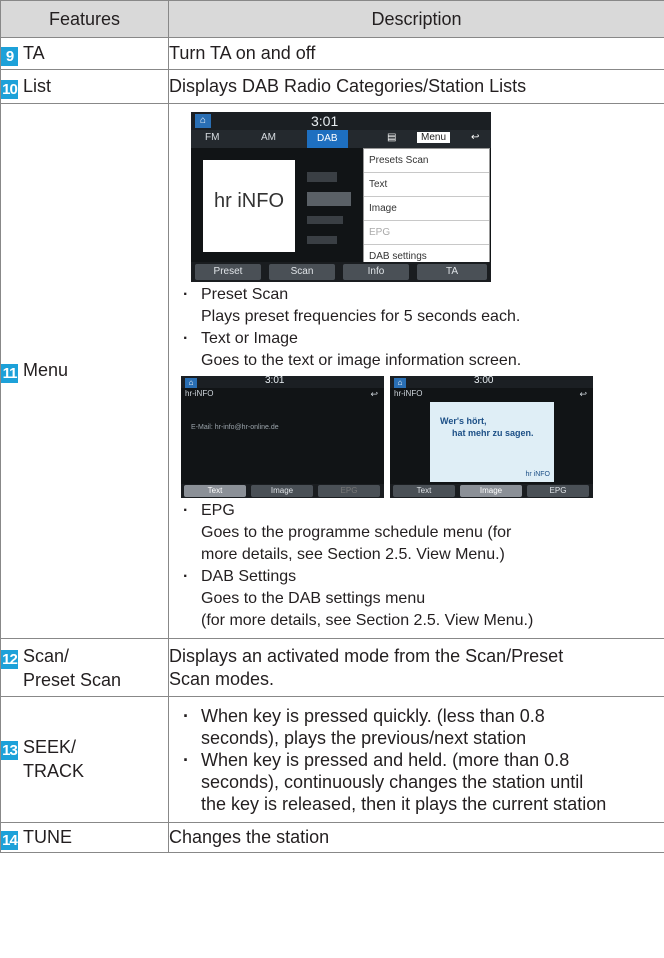 Image resolution: width=664 pixels, height=958 pixels. What do you see at coordinates (9, 840) in the screenshot?
I see `number-badge: 14` at bounding box center [9, 840].